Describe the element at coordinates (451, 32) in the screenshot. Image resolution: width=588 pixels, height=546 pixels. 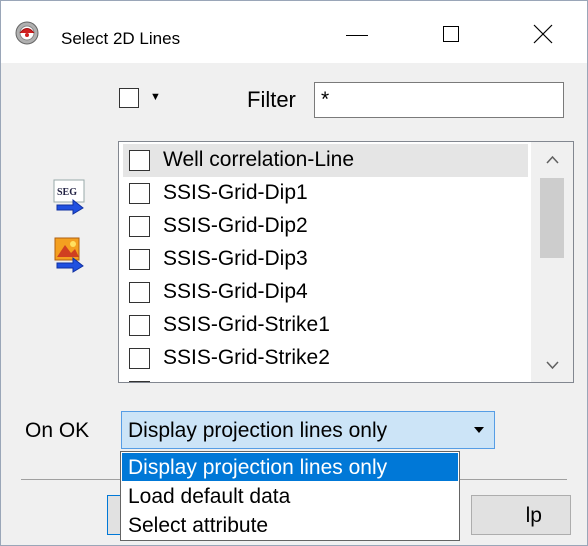
I see `maximize-button` at that location.